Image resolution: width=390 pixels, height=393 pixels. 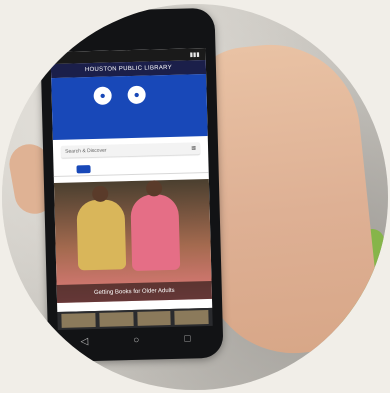 I want to click on back-icon: ◁, so click(x=84, y=341).